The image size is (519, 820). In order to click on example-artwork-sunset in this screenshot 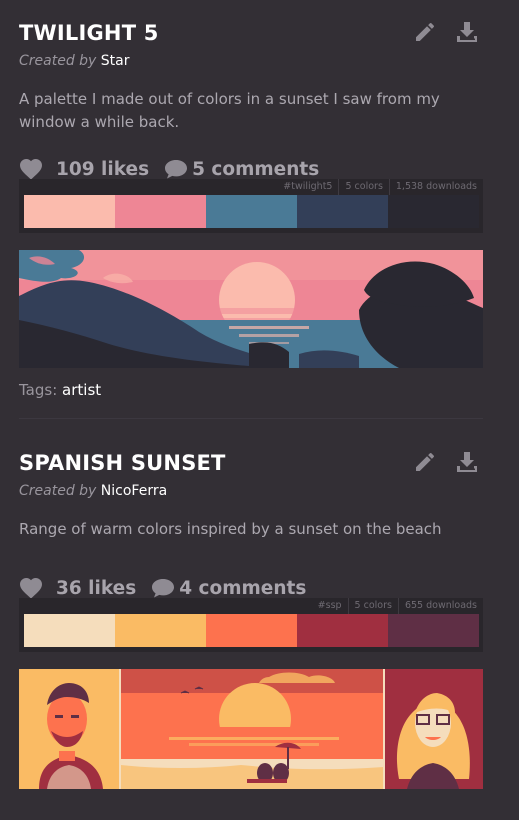, I will do `click(251, 309)`.